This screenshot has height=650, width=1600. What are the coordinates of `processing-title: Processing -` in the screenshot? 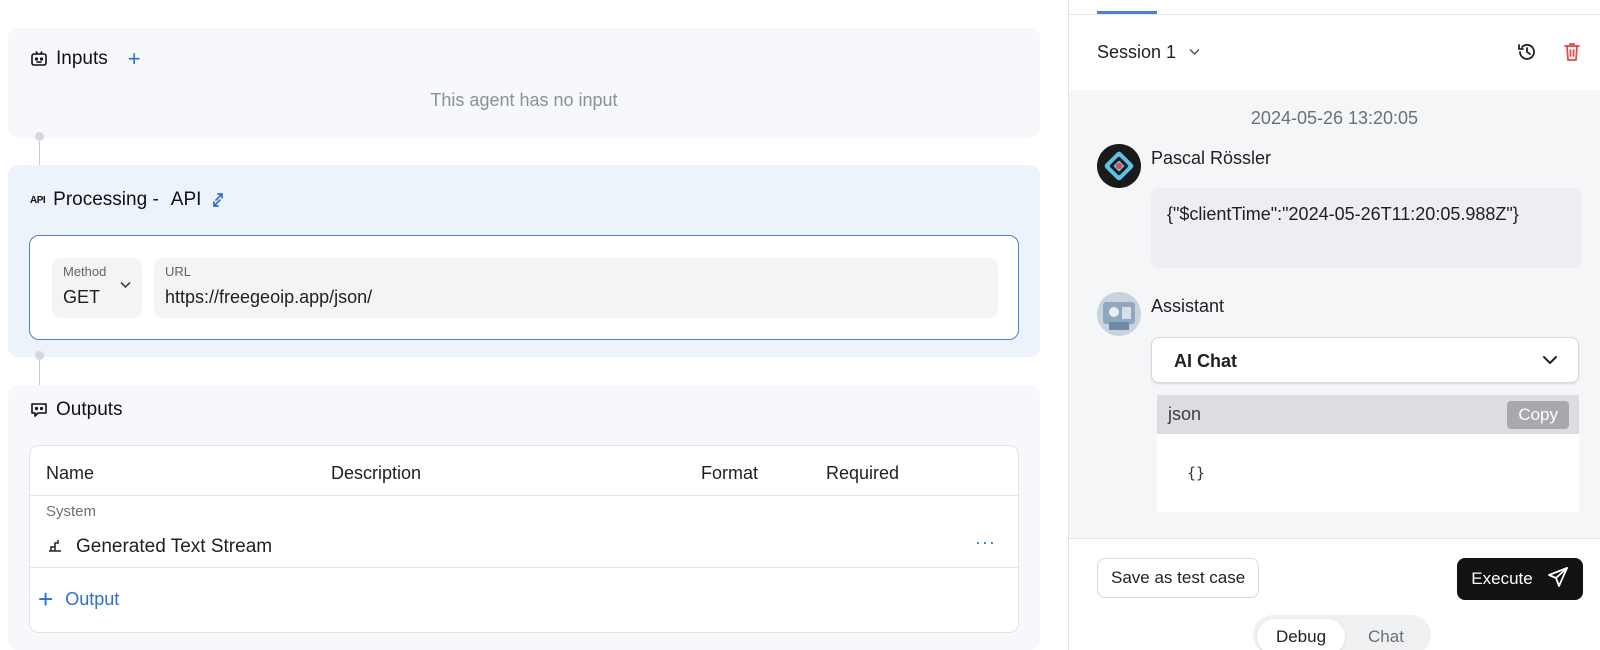 It's located at (106, 199).